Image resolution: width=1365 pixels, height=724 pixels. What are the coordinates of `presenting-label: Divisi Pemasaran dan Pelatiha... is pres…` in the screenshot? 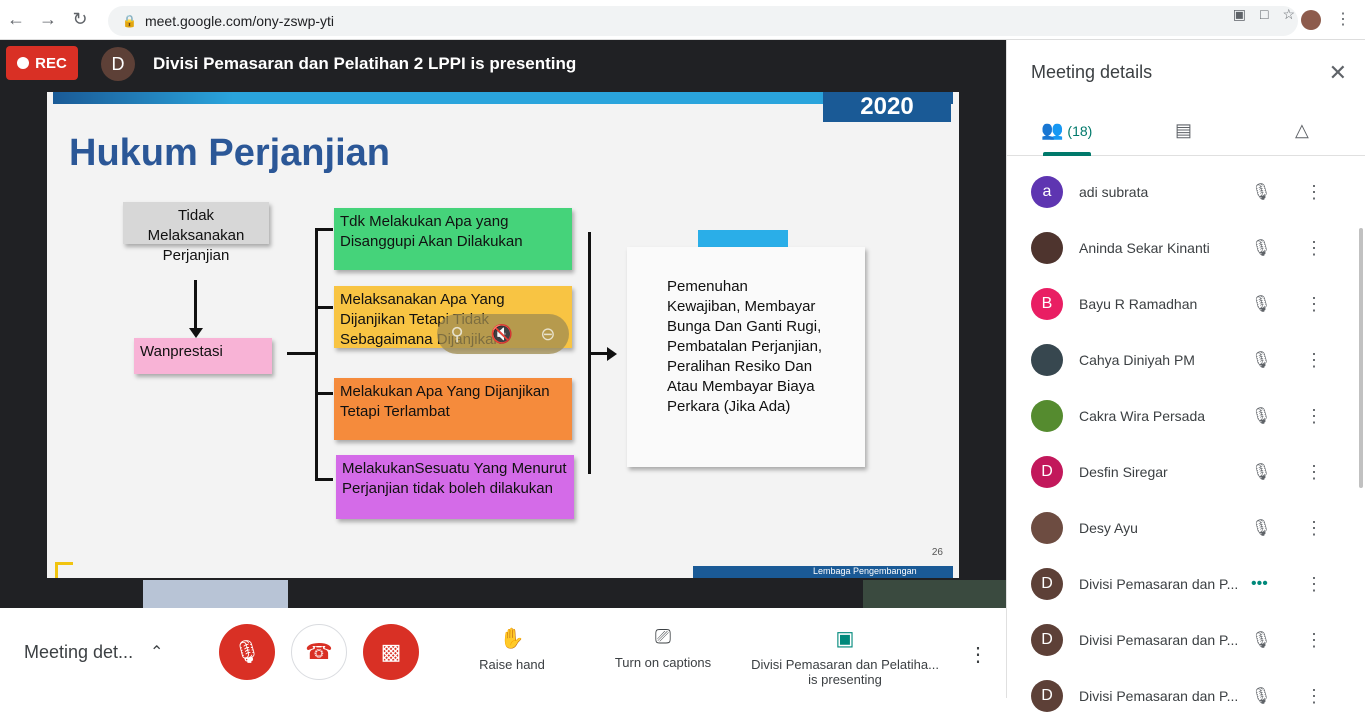 It's located at (845, 672).